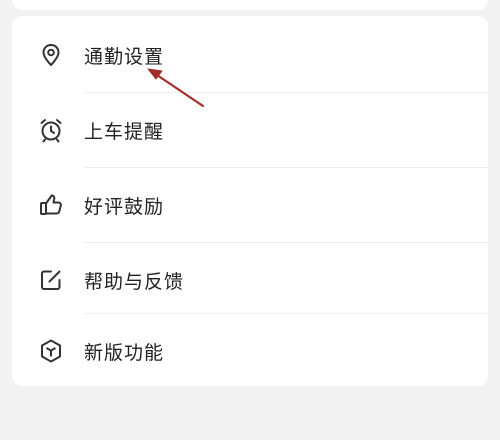 The height and width of the screenshot is (440, 500). I want to click on alarm-clock-icon, so click(51, 130).